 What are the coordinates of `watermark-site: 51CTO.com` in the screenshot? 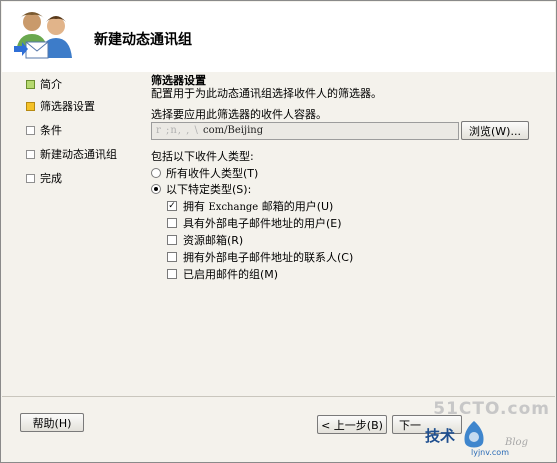 It's located at (491, 409).